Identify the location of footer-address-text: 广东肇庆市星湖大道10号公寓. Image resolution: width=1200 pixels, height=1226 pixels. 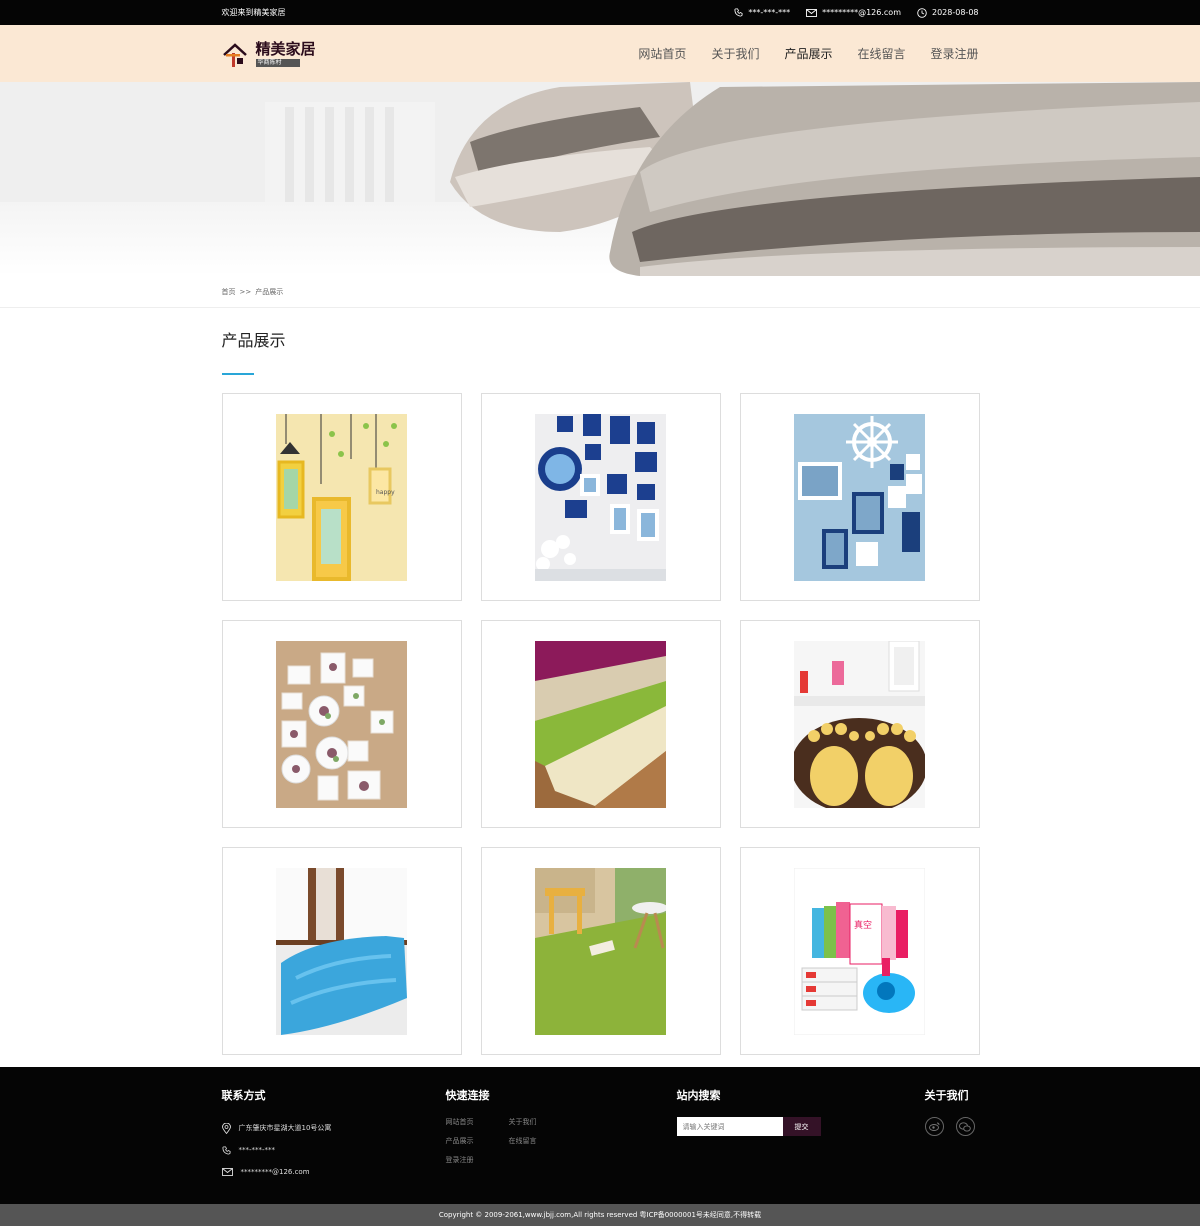
(285, 1128).